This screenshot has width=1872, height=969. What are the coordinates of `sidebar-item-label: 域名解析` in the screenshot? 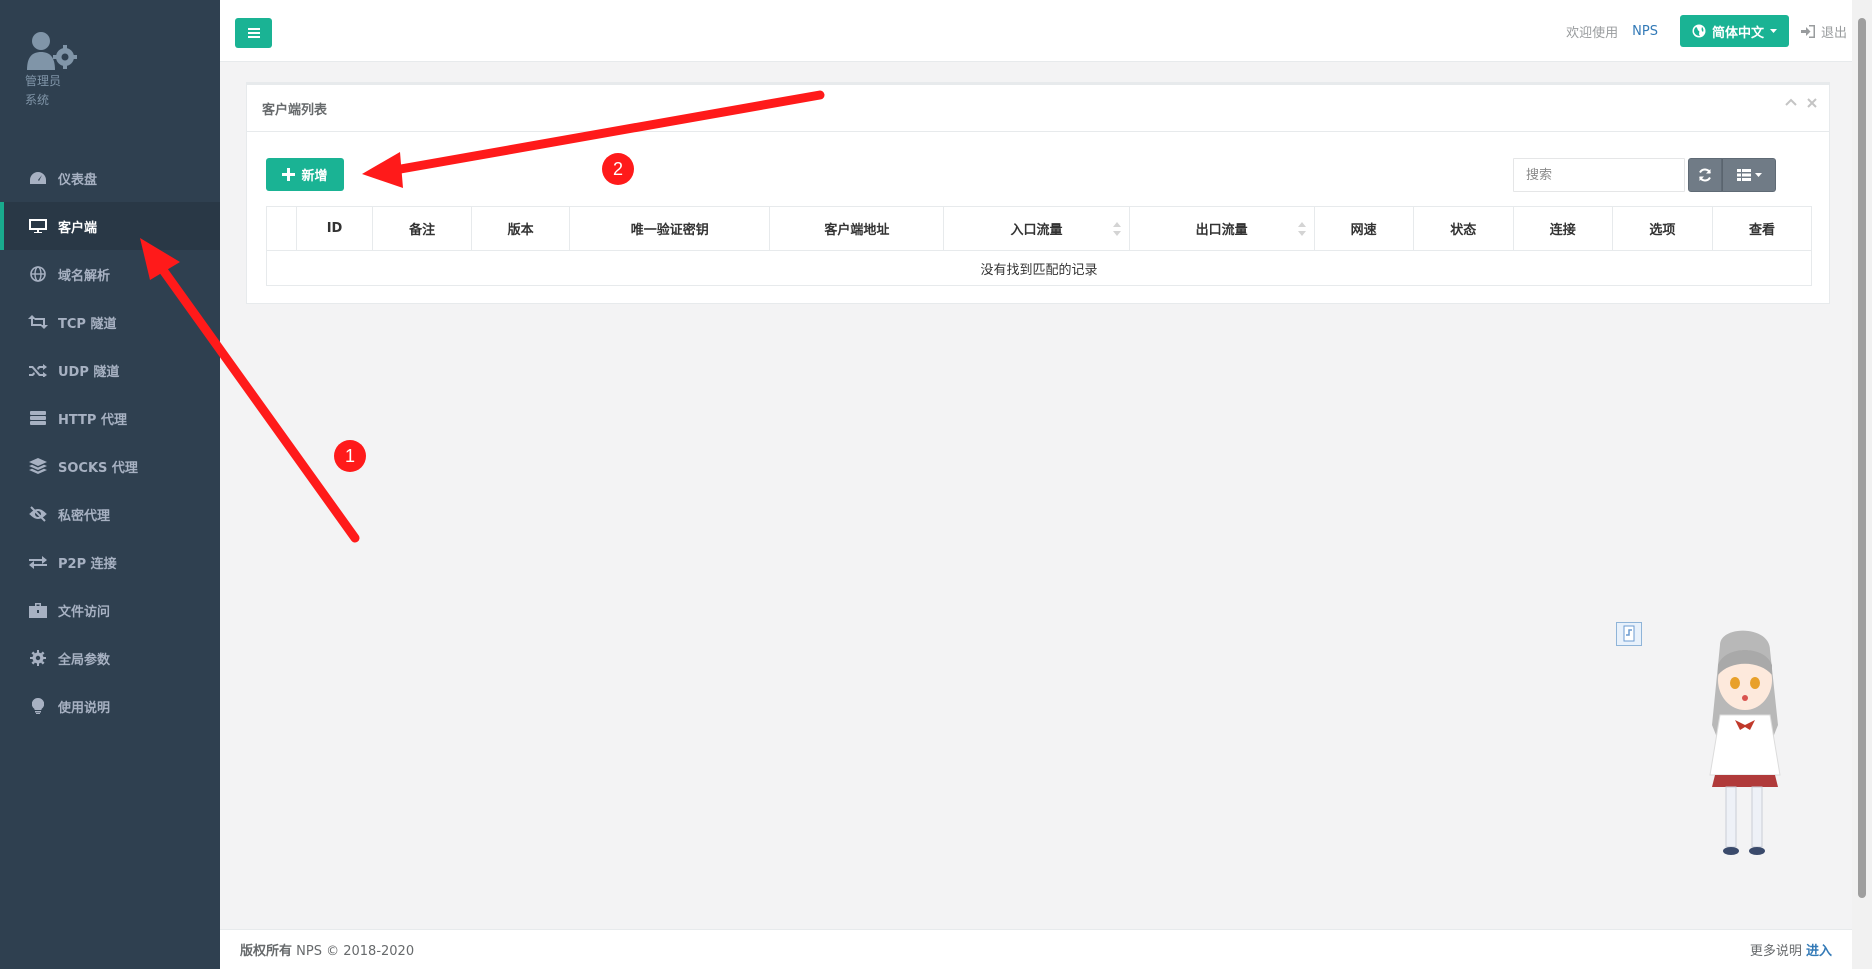 It's located at (84, 276).